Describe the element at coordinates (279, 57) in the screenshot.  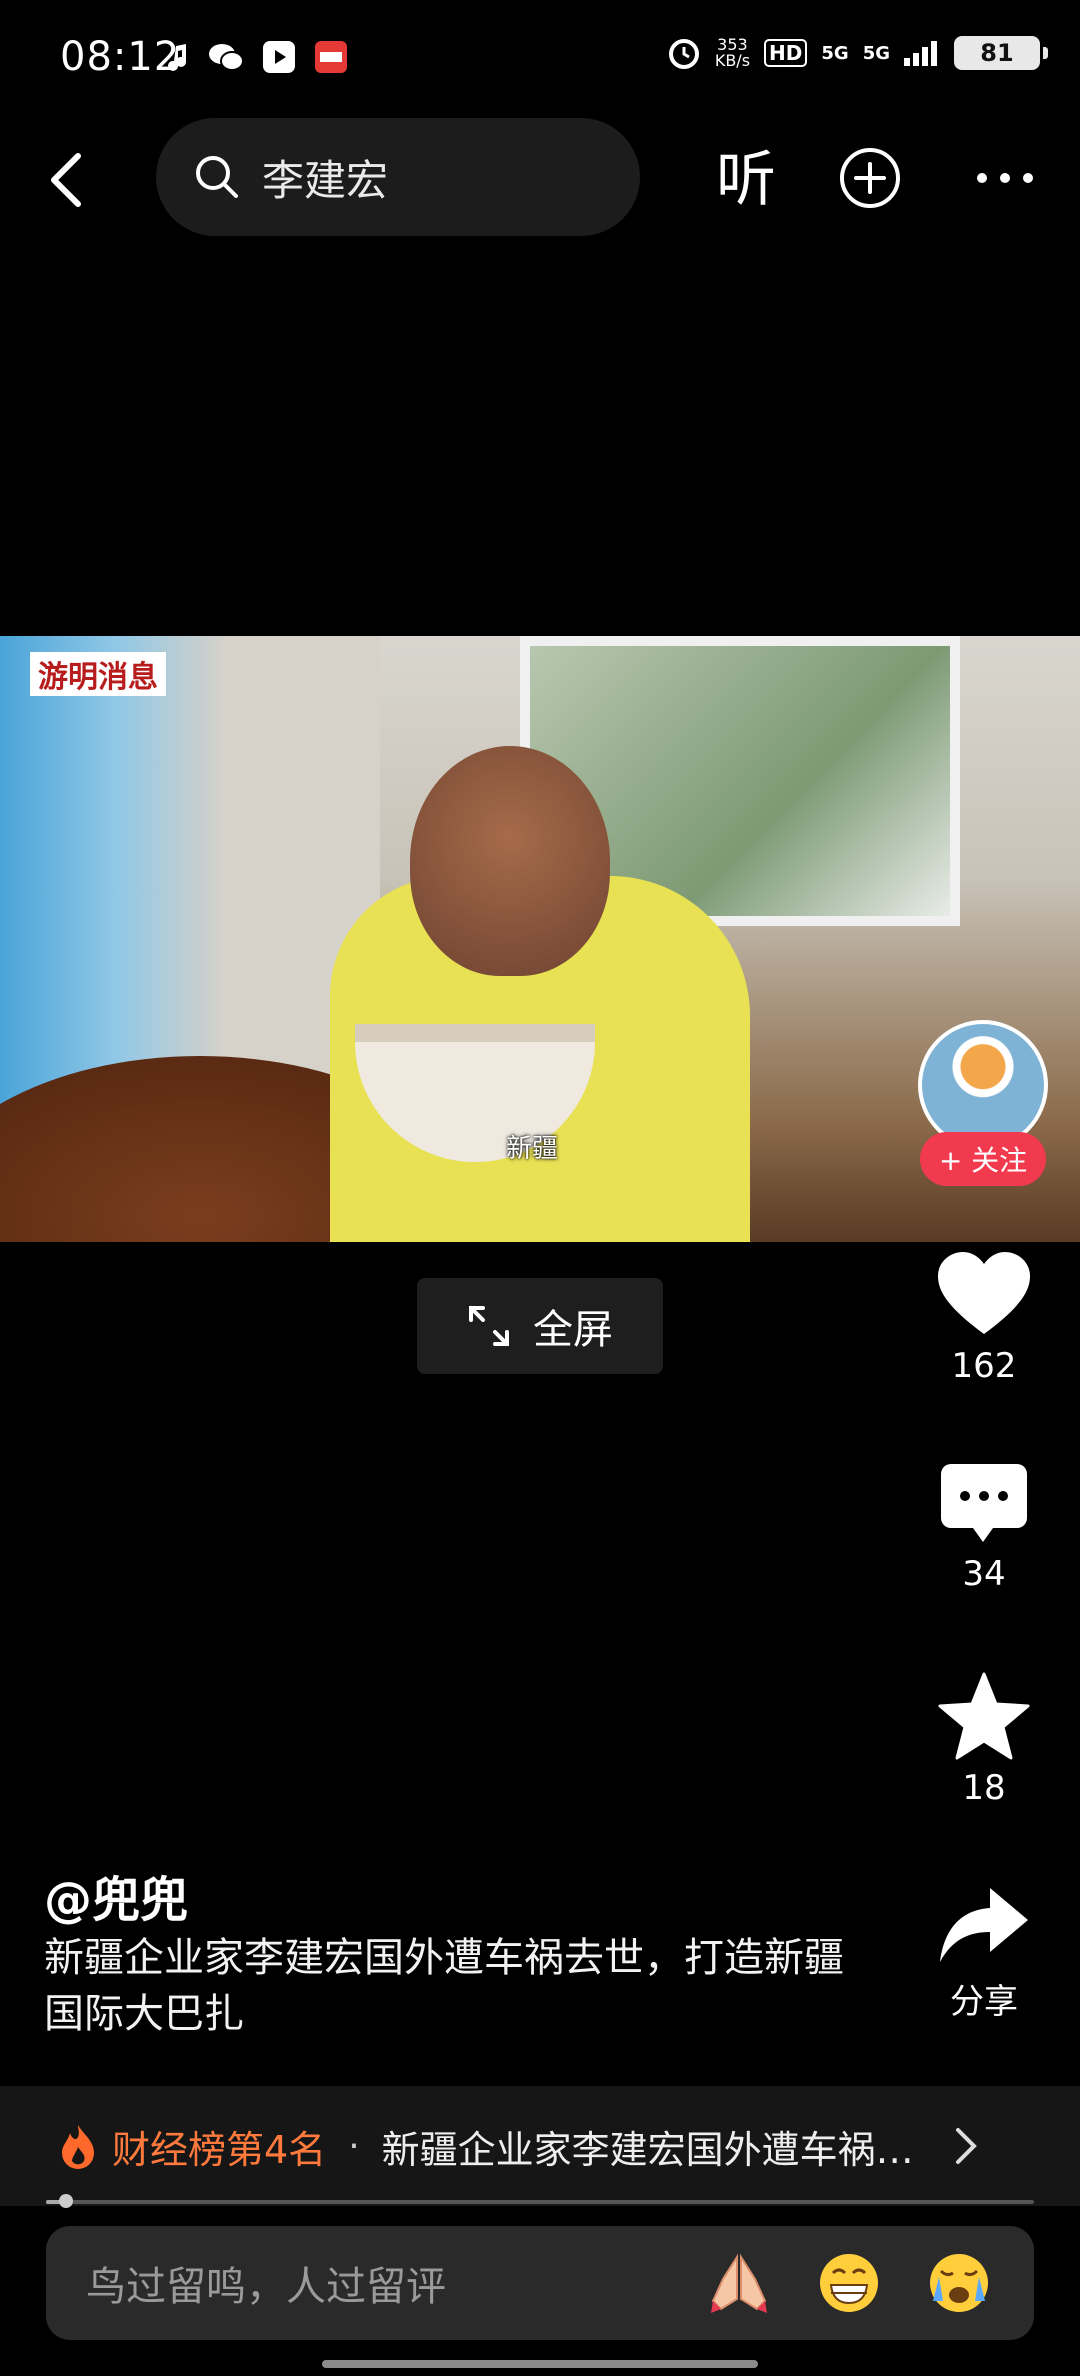
I see `video-app-icon` at that location.